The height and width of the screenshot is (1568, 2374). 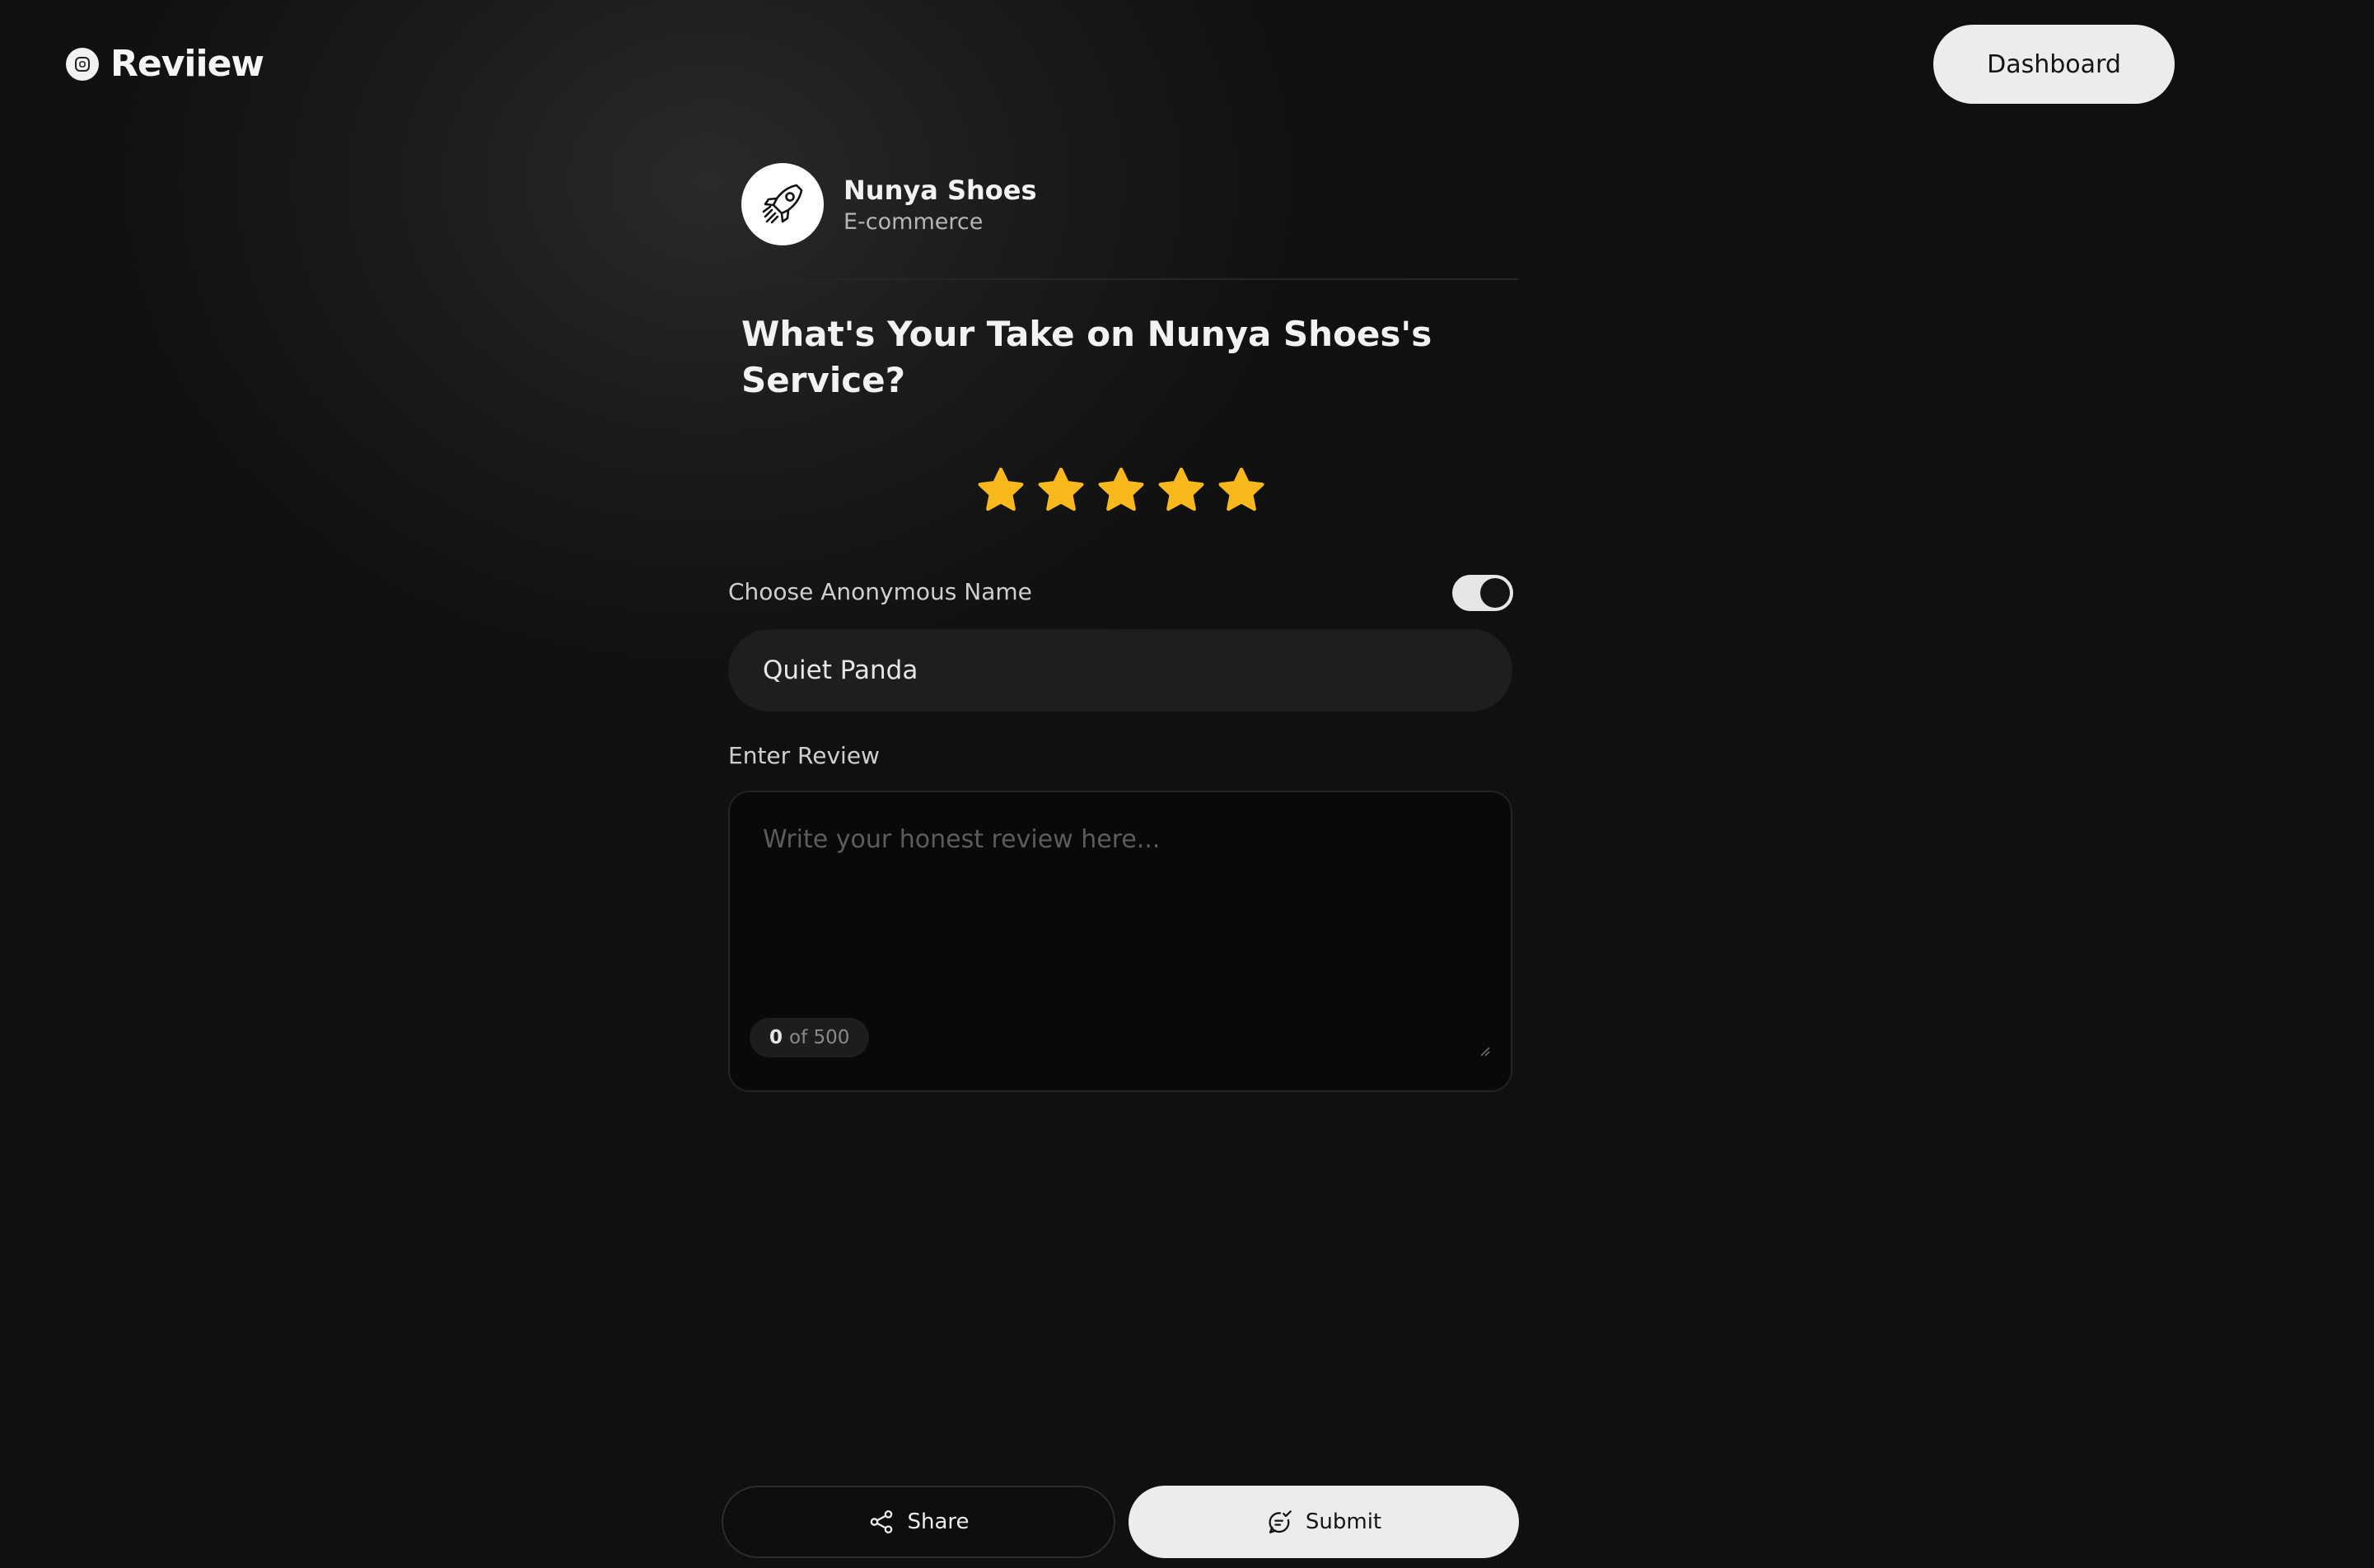 I want to click on company-header: Nunya Shoes E-commerce, so click(x=889, y=204).